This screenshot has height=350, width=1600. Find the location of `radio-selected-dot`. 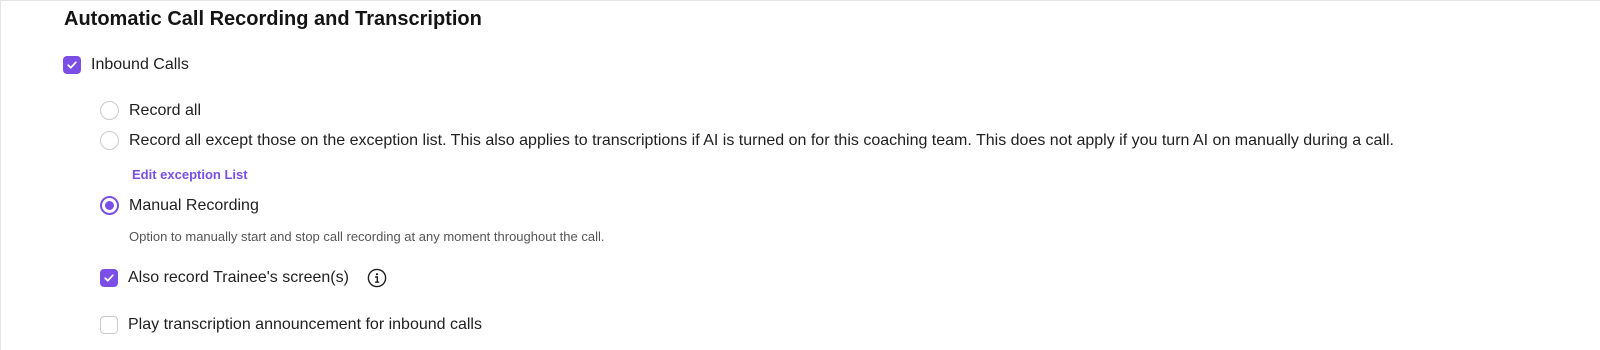

radio-selected-dot is located at coordinates (109, 205).